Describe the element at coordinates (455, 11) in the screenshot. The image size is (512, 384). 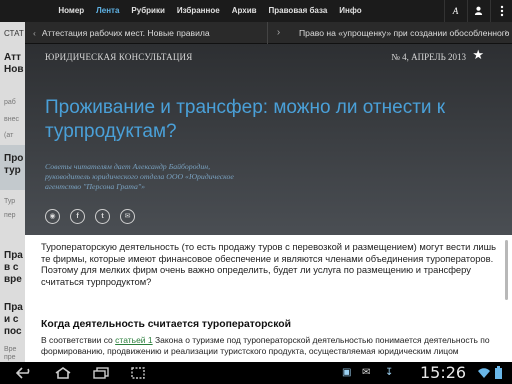
I see `font-size-button: A` at that location.